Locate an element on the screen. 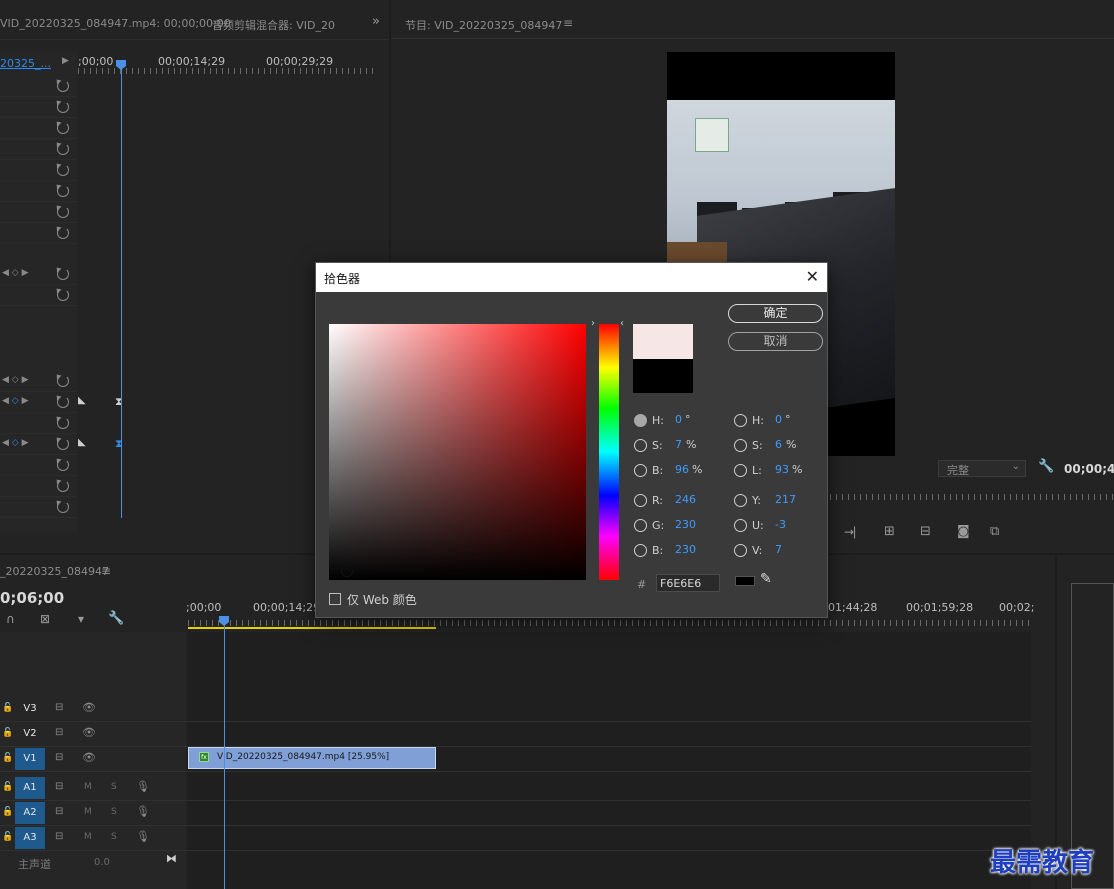 The height and width of the screenshot is (889, 1114). radio-hsl-l is located at coordinates (740, 470).